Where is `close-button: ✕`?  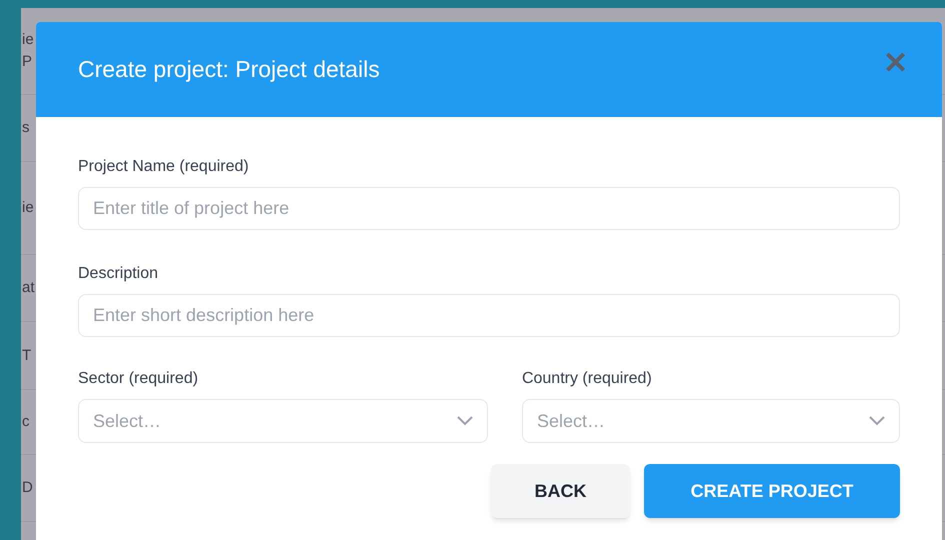
close-button: ✕ is located at coordinates (895, 63).